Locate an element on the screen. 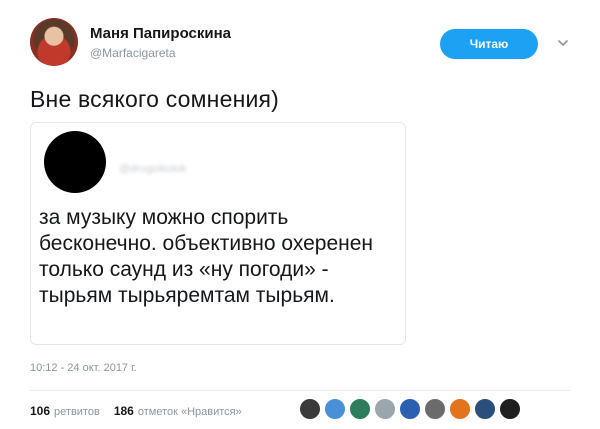 This screenshot has width=600, height=429. likes-stat: 186 отметок «Нравится» is located at coordinates (178, 411).